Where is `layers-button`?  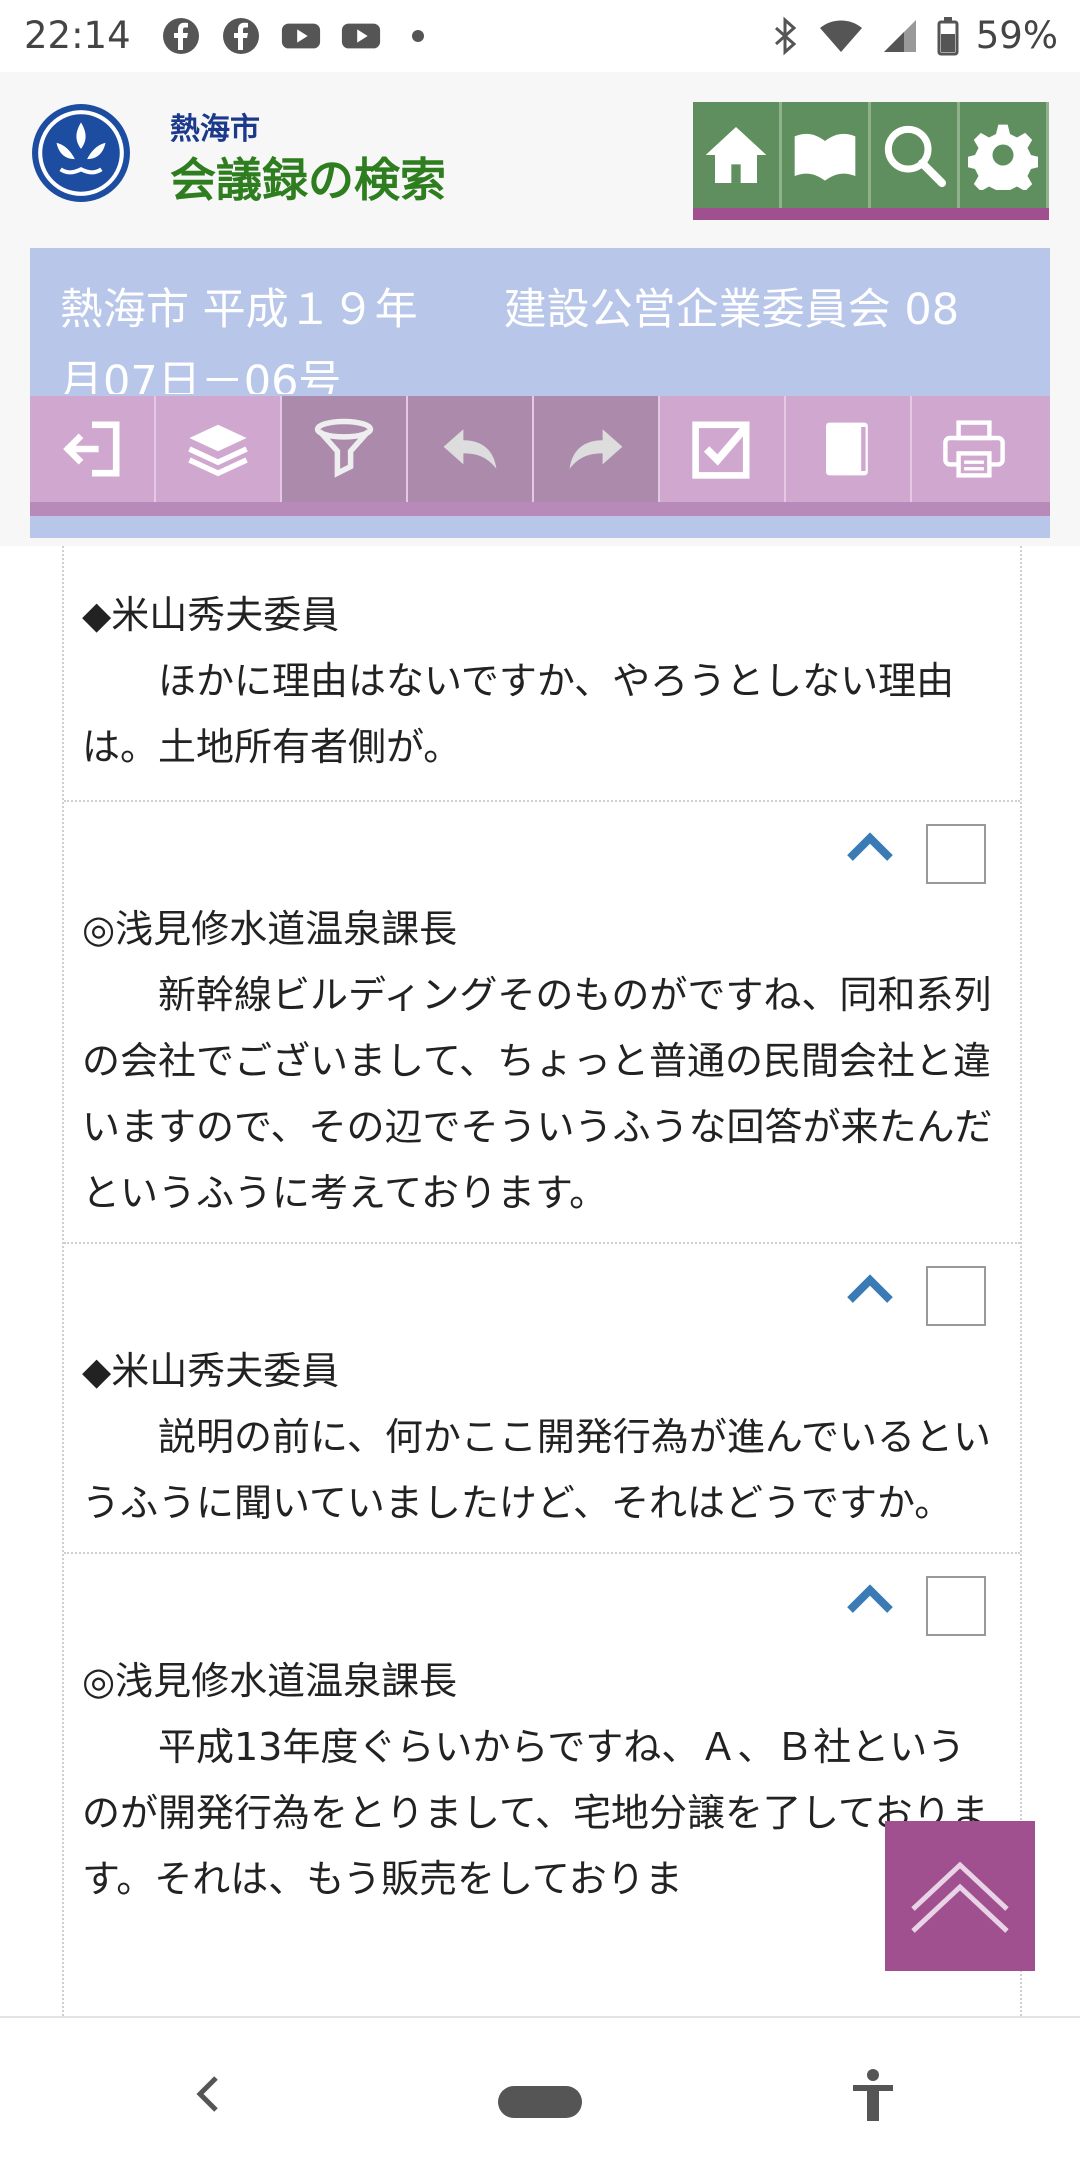
layers-button is located at coordinates (219, 449).